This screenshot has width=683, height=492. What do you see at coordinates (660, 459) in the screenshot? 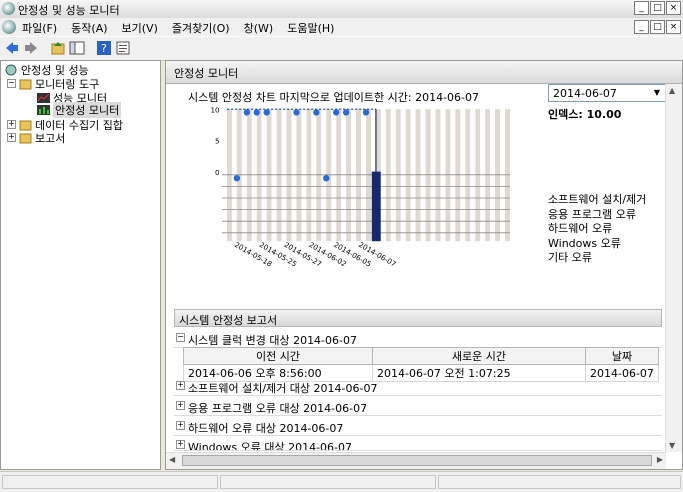
I see `scroll-right-icon: ▶` at bounding box center [660, 459].